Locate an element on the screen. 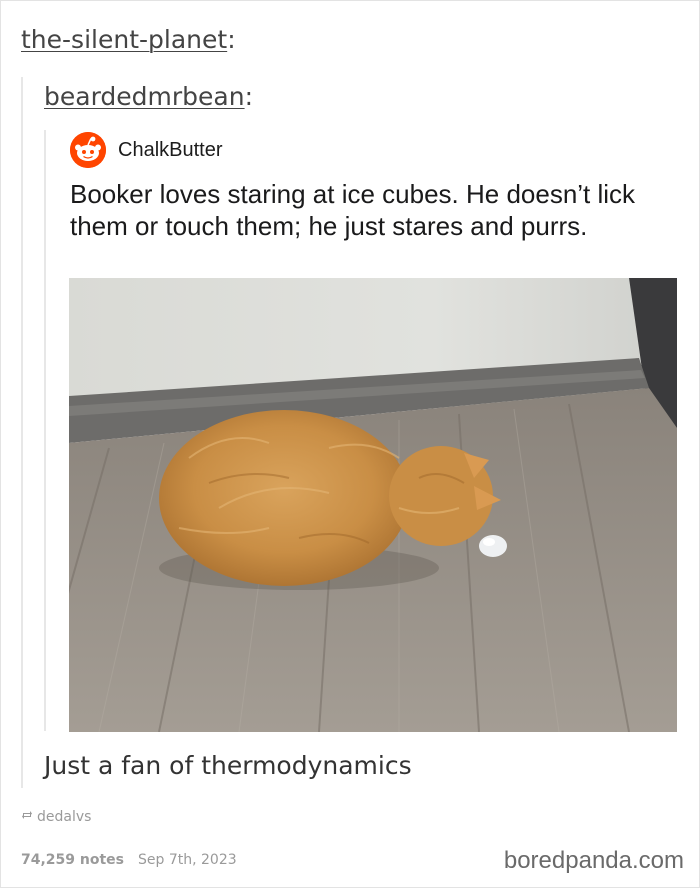 The width and height of the screenshot is (700, 888). reblogger-header: beardedmrbean: is located at coordinates (148, 97).